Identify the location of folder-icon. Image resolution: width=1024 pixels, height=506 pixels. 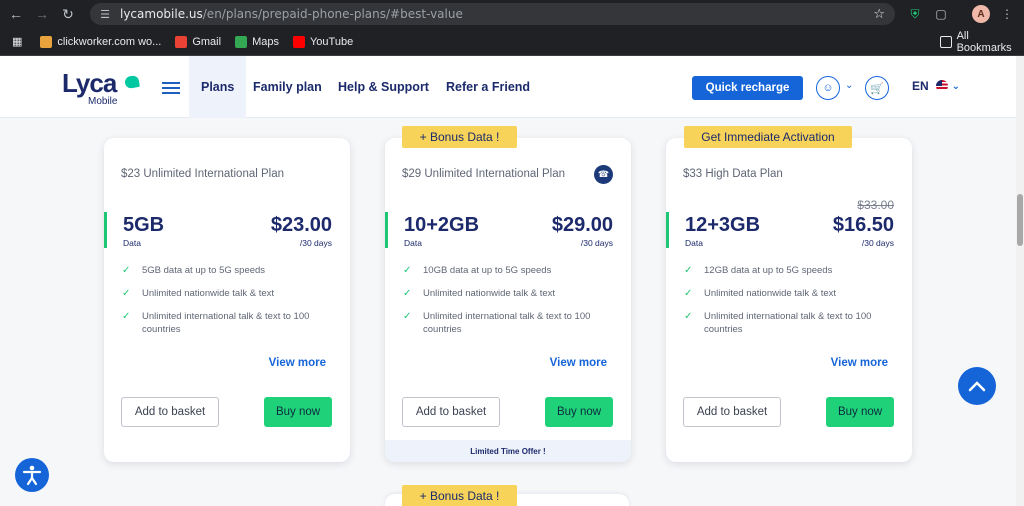
(946, 41).